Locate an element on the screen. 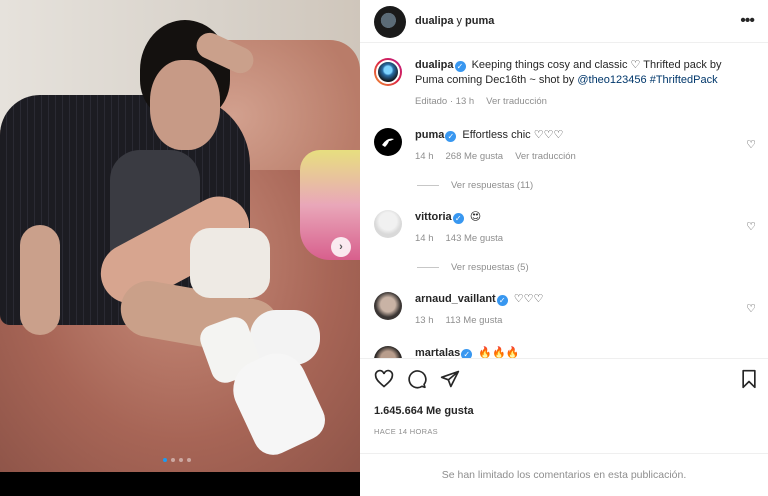 This screenshot has height=496, width=768. comment-time: 13 h is located at coordinates (424, 320).